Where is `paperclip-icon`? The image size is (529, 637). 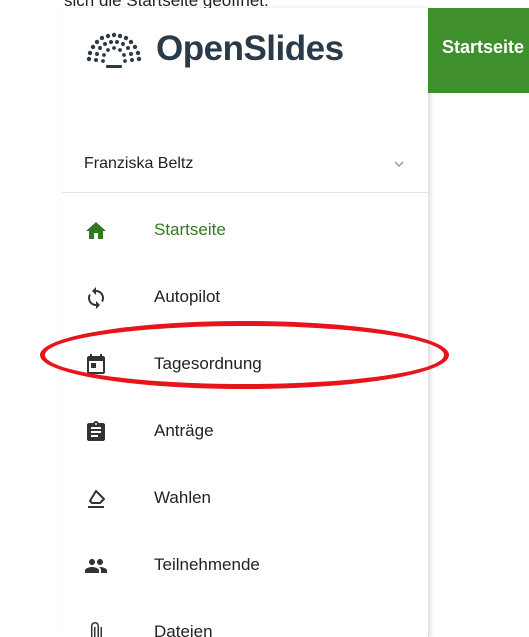 paperclip-icon is located at coordinates (96, 629).